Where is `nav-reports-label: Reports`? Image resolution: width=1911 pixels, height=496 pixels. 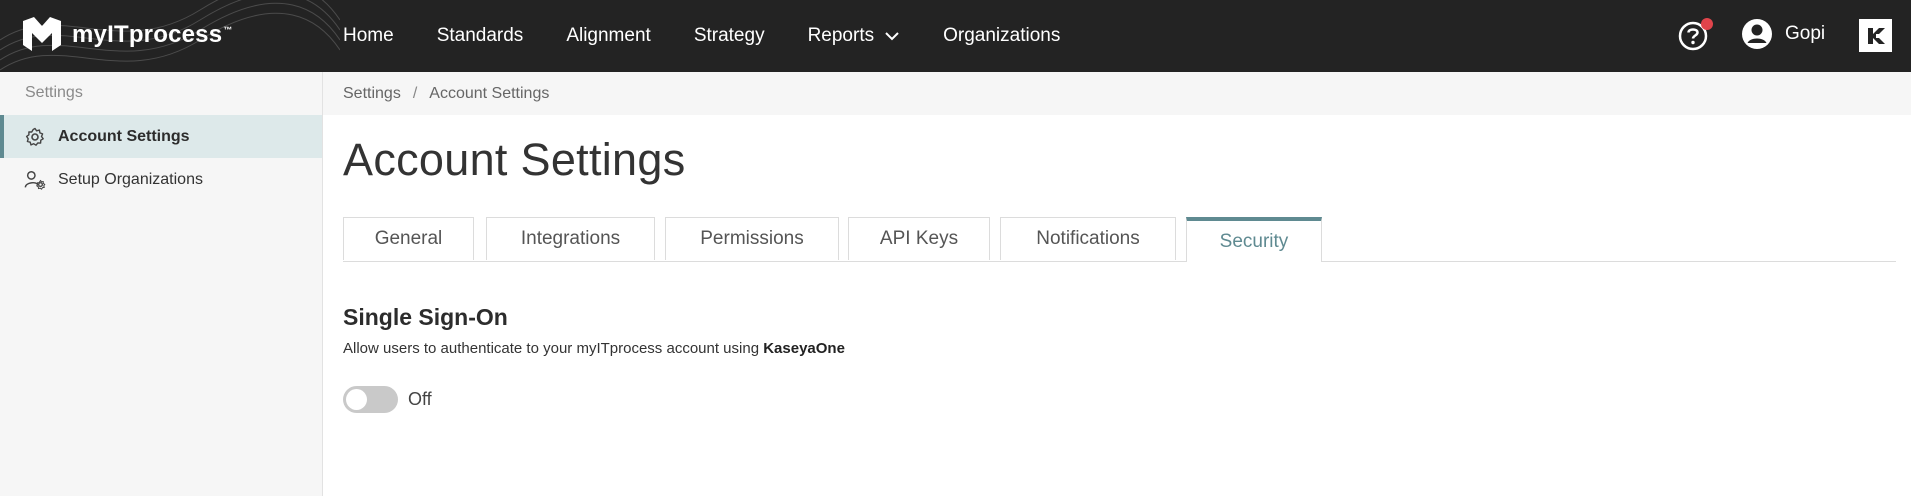 nav-reports-label: Reports is located at coordinates (841, 35).